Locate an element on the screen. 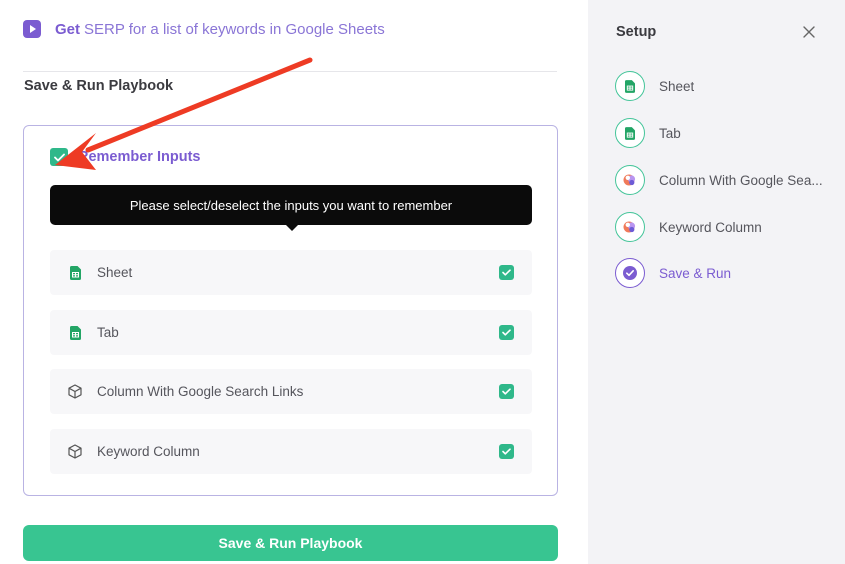 This screenshot has height=564, width=845. input-row-tab: Tab is located at coordinates (291, 332).